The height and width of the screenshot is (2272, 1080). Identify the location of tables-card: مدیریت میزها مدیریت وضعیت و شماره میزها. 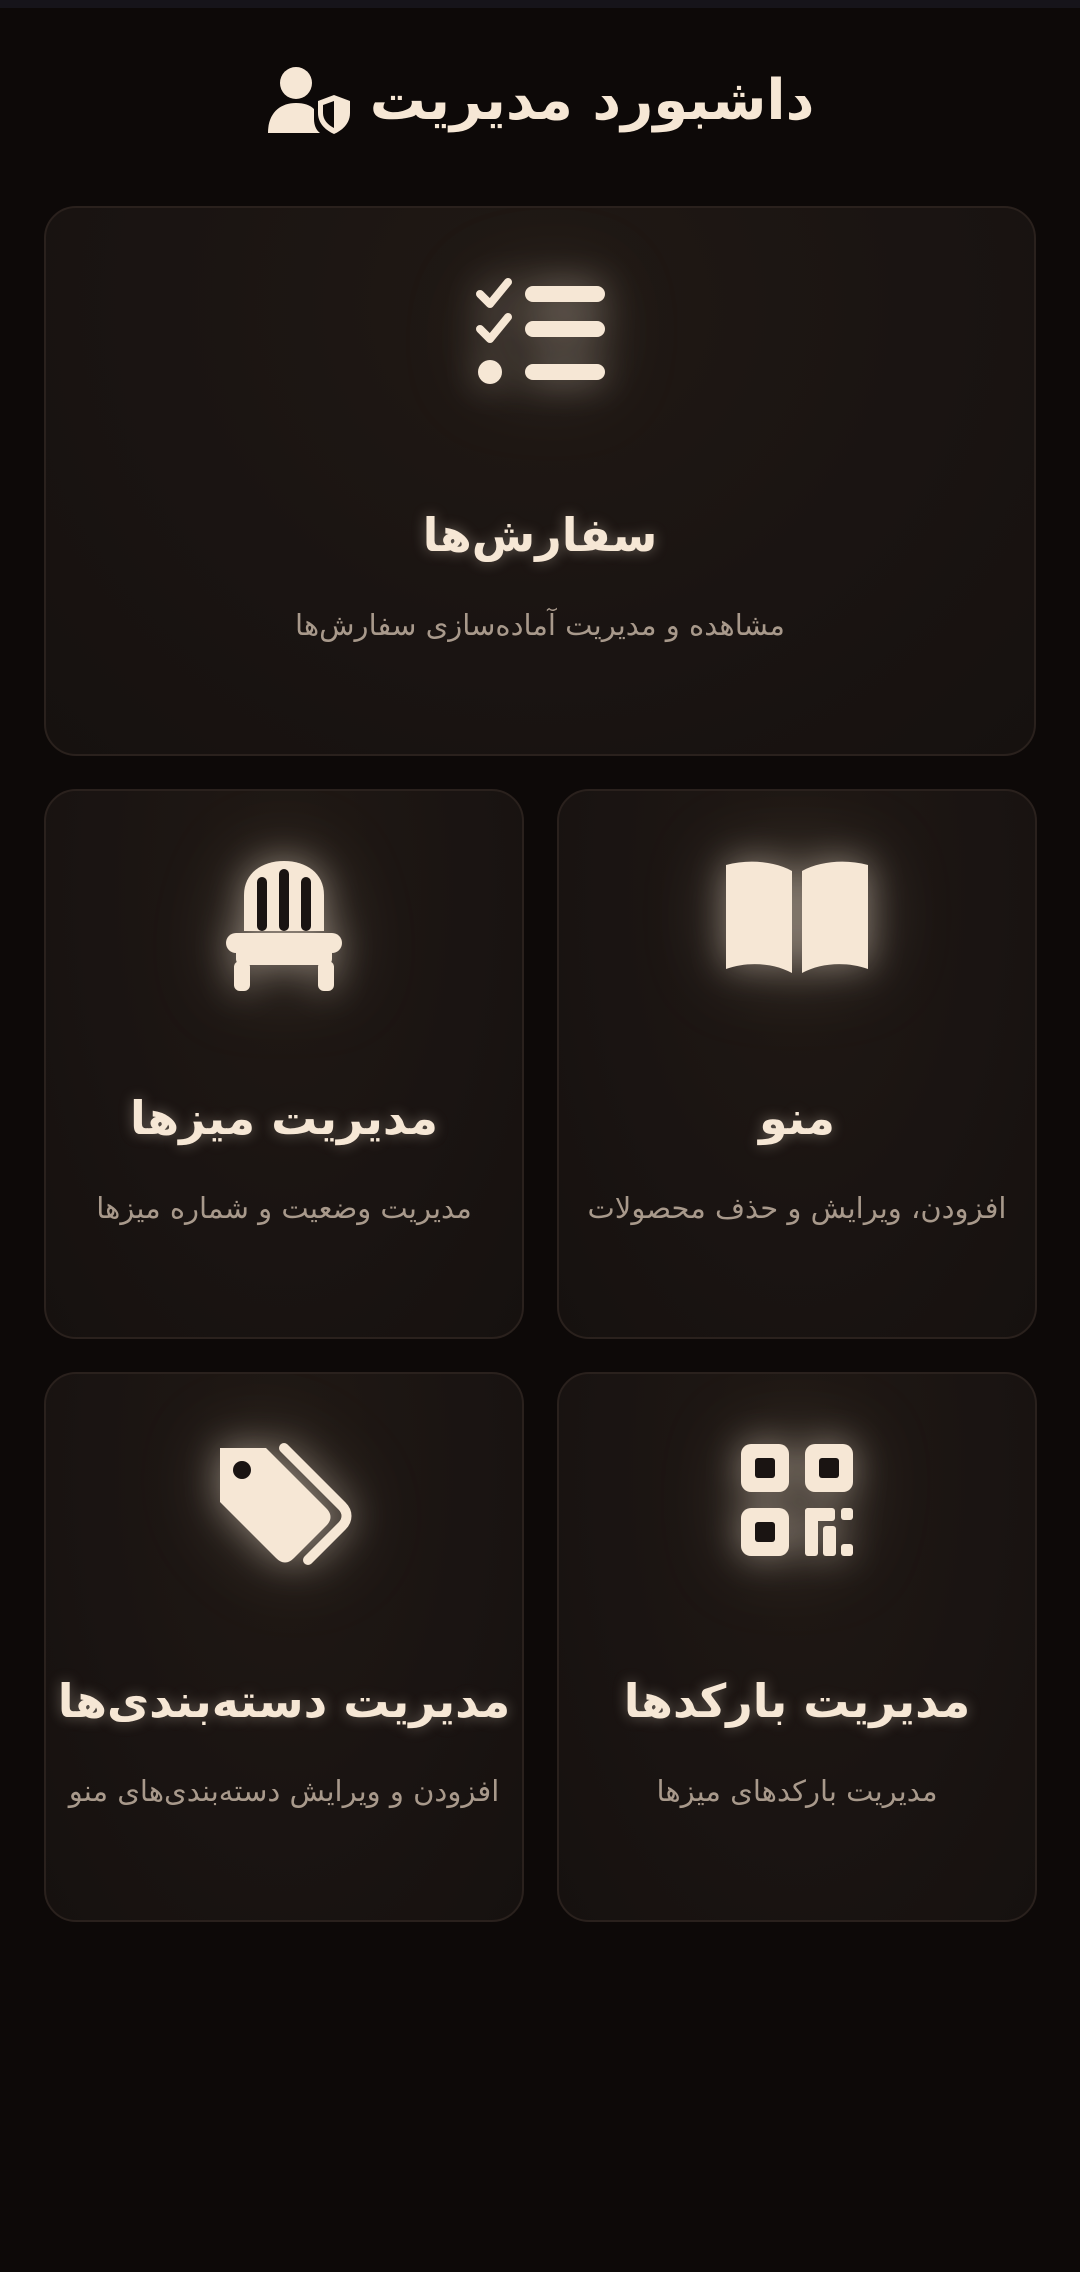
(284, 1064).